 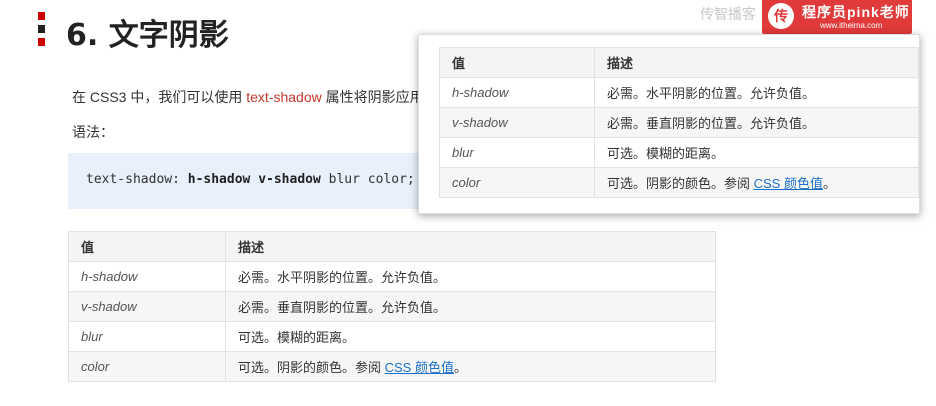 What do you see at coordinates (856, 12) in the screenshot?
I see `brand-name: 程序员pink老师` at bounding box center [856, 12].